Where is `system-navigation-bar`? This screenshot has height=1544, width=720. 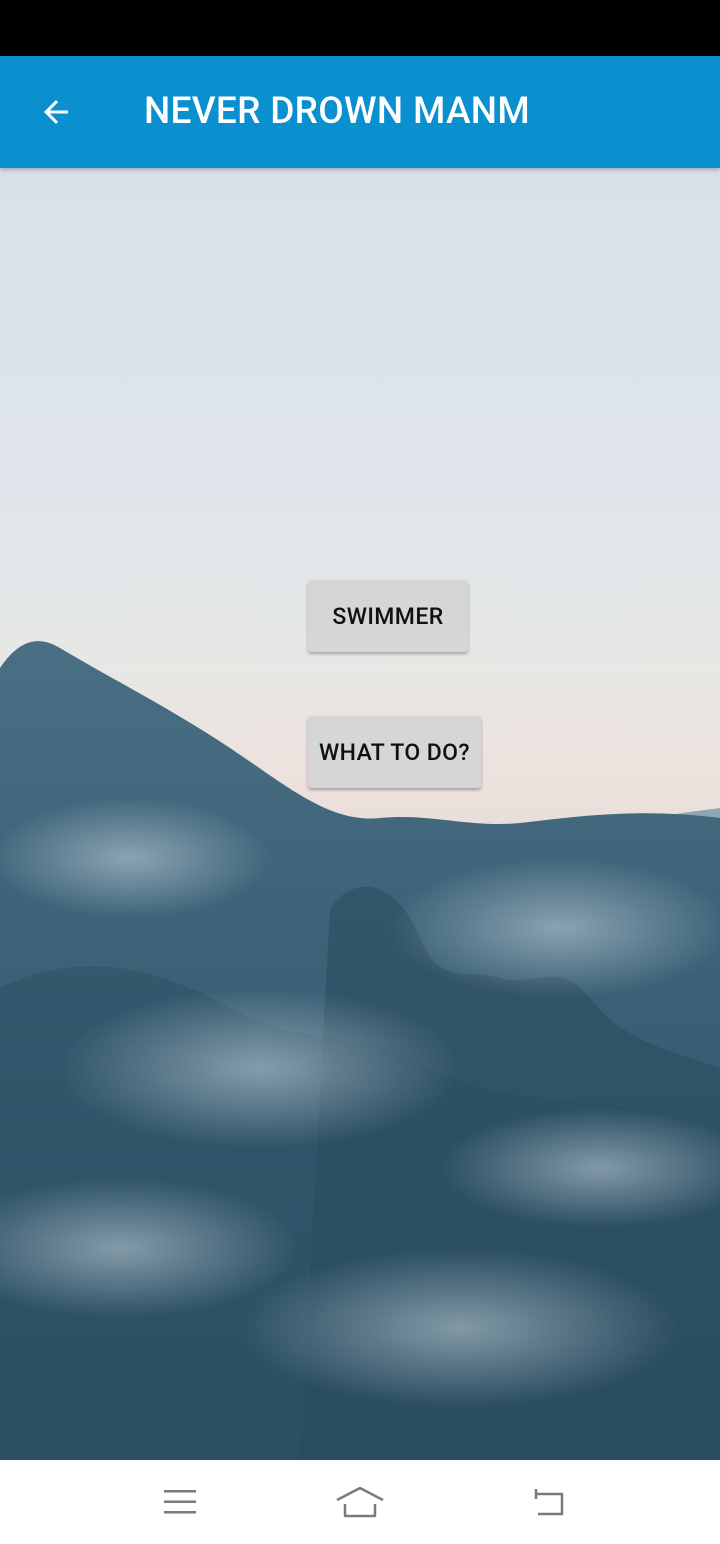
system-navigation-bar is located at coordinates (360, 1502).